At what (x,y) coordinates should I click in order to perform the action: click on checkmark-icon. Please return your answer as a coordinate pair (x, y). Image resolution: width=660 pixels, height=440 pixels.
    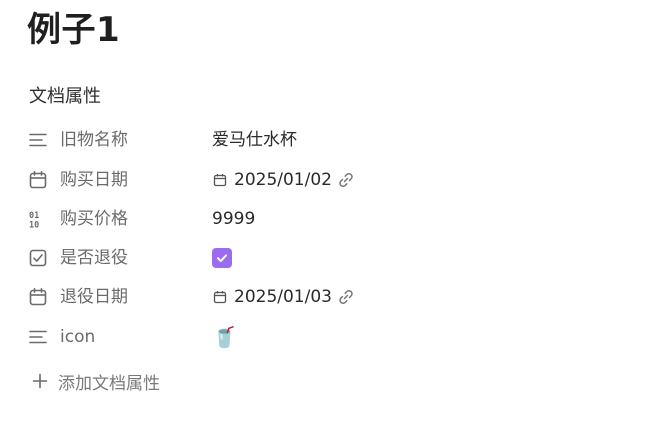
    Looking at the image, I should click on (222, 258).